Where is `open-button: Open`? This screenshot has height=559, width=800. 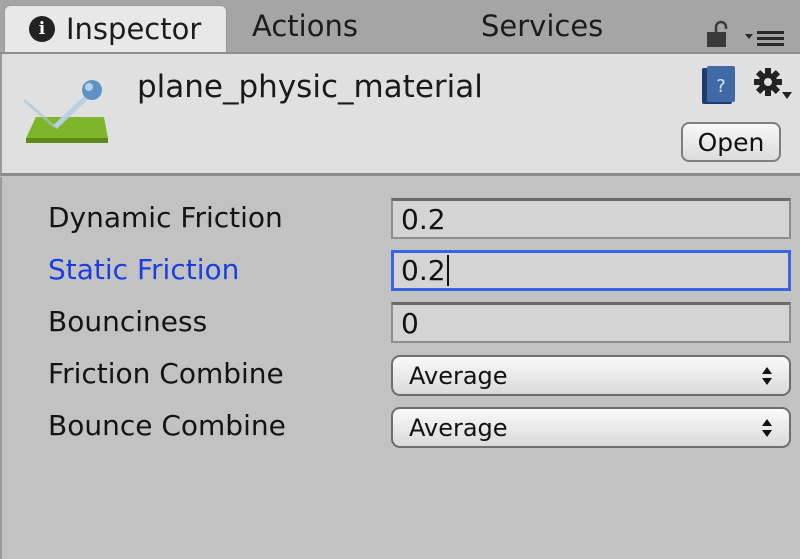
open-button: Open is located at coordinates (731, 142).